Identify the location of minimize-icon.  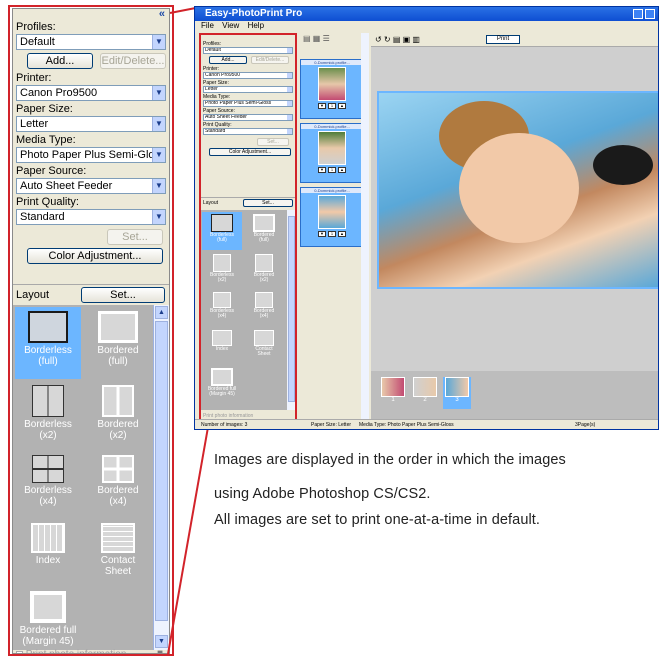
(638, 14).